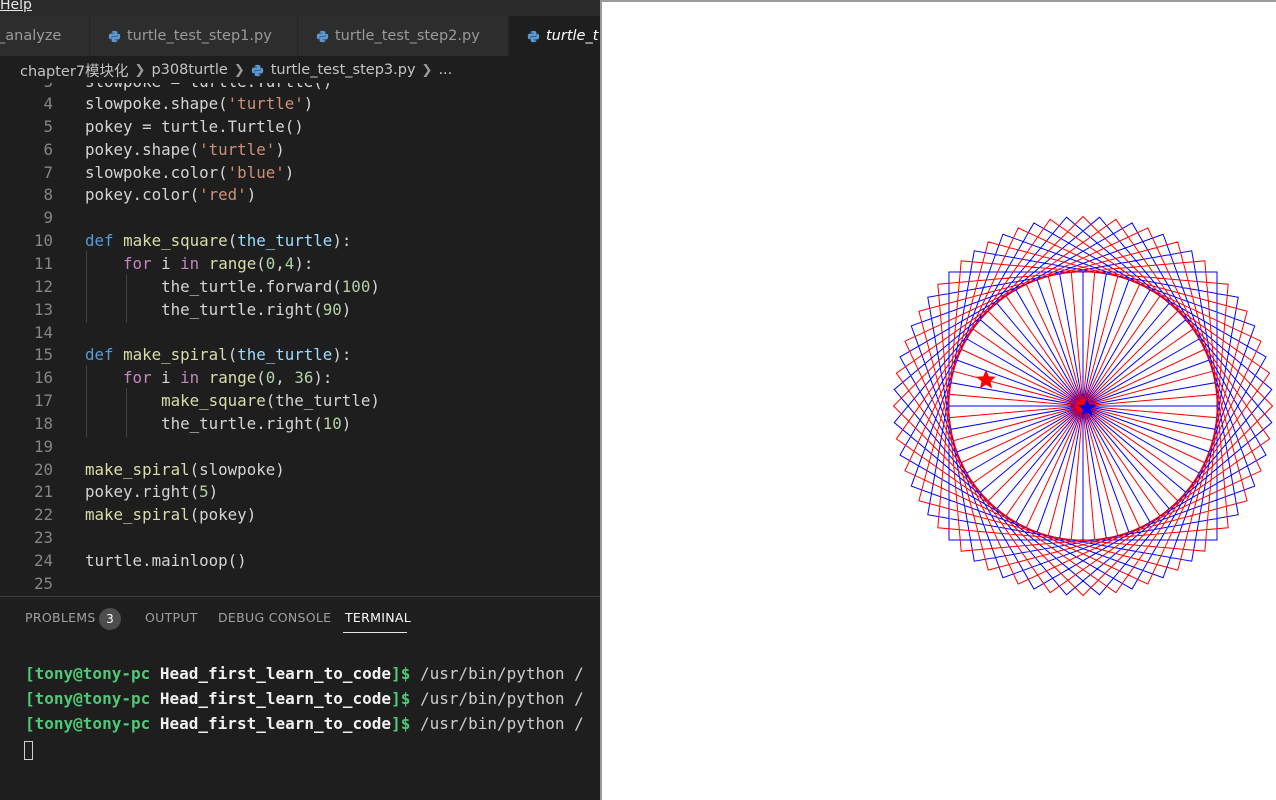 Image resolution: width=1276 pixels, height=800 pixels. What do you see at coordinates (300, 194) in the screenshot?
I see `code-line: 8 pokey.color('red')` at bounding box center [300, 194].